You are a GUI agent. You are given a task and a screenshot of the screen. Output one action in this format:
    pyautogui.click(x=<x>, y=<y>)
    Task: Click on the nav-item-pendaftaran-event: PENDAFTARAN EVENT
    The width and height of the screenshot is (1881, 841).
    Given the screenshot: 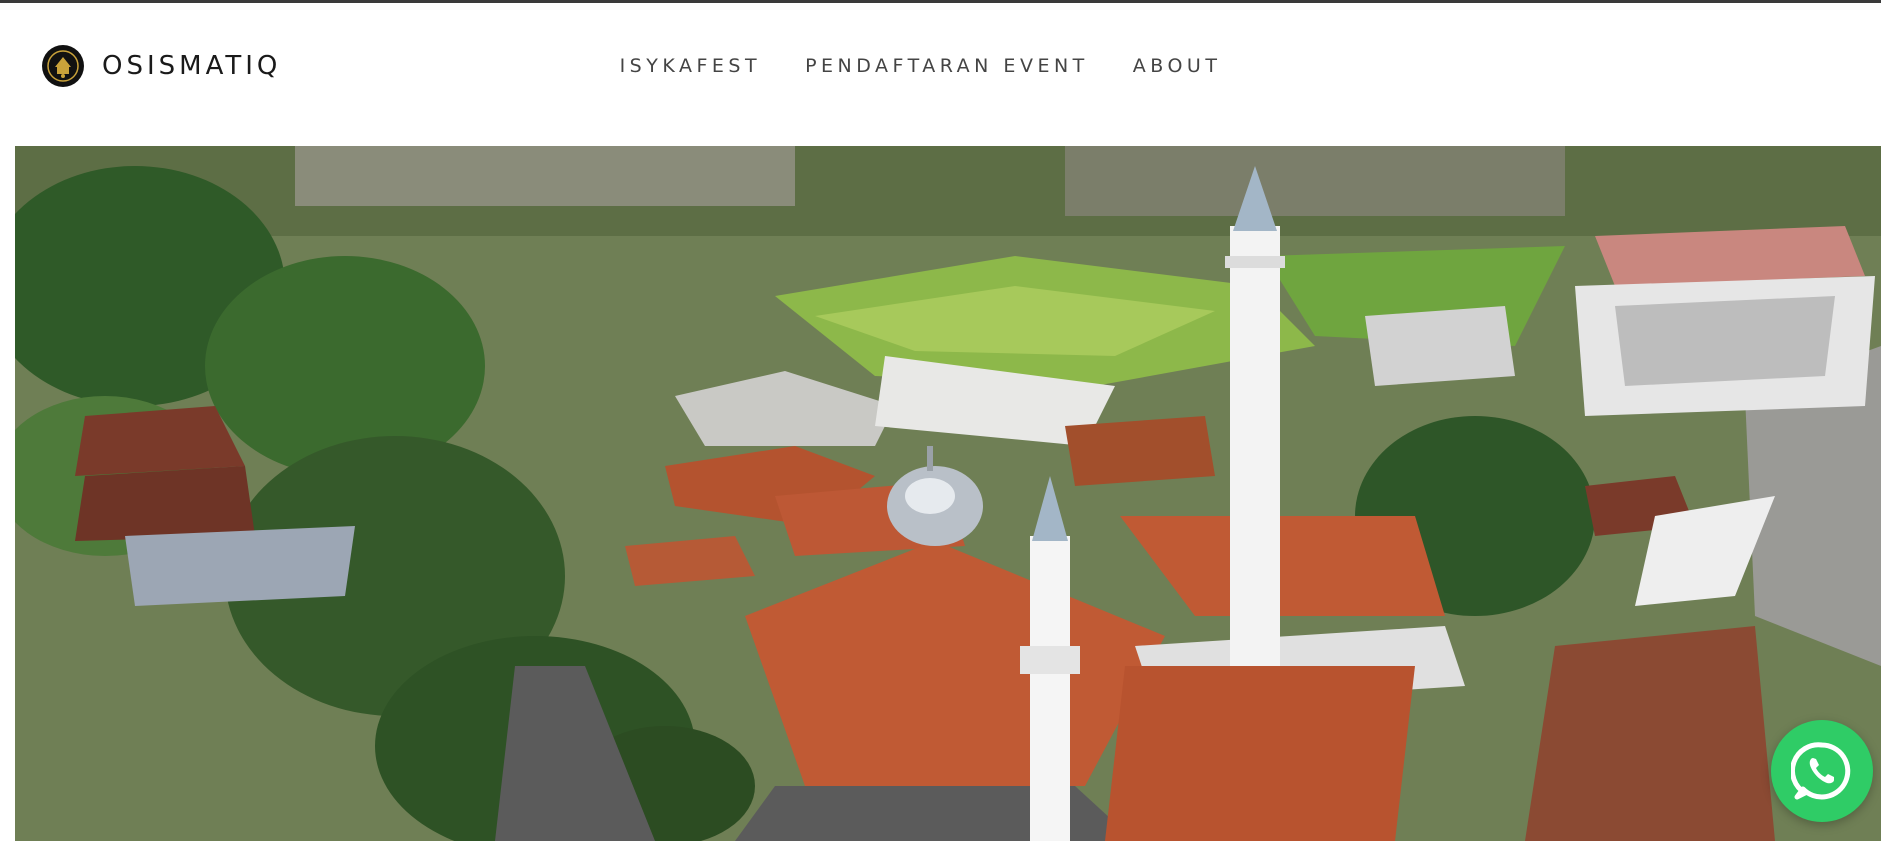 What is the action you would take?
    pyautogui.click(x=947, y=66)
    